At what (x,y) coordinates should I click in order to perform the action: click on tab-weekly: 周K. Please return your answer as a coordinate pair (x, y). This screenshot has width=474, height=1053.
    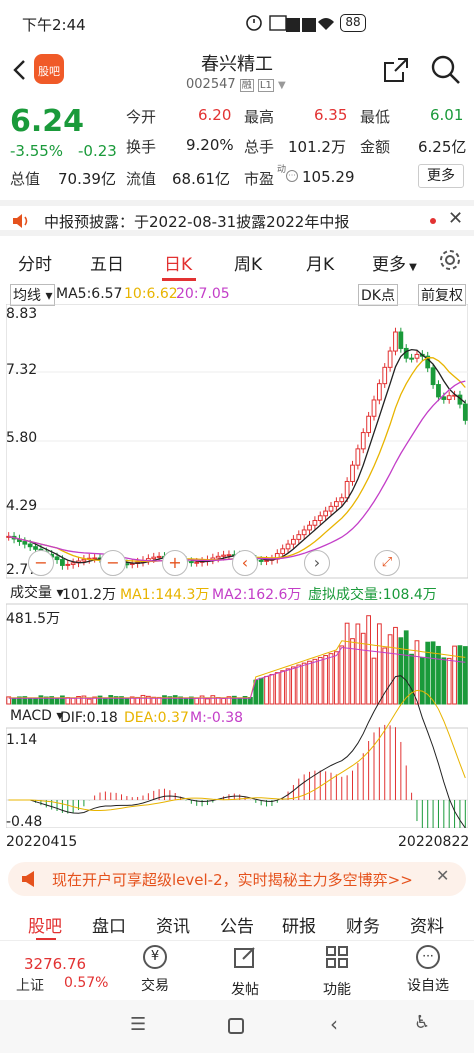
    Looking at the image, I should click on (248, 262).